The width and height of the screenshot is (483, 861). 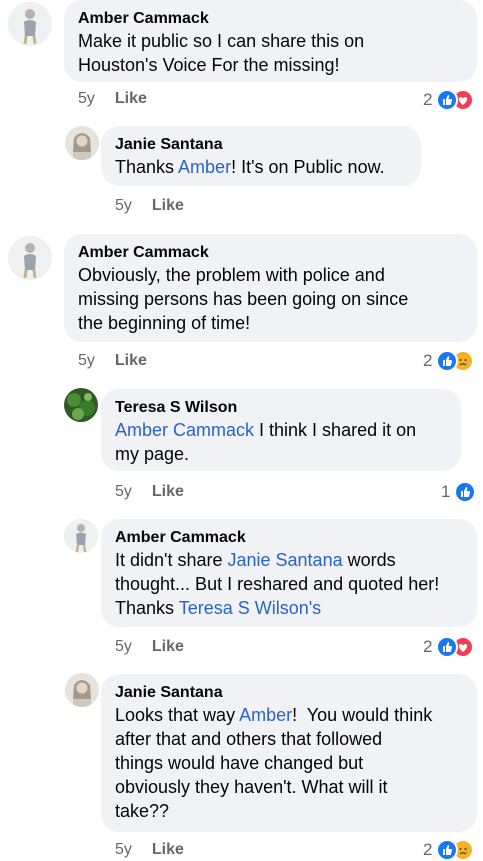 I want to click on mention-link: Amber Cammack, so click(x=184, y=430).